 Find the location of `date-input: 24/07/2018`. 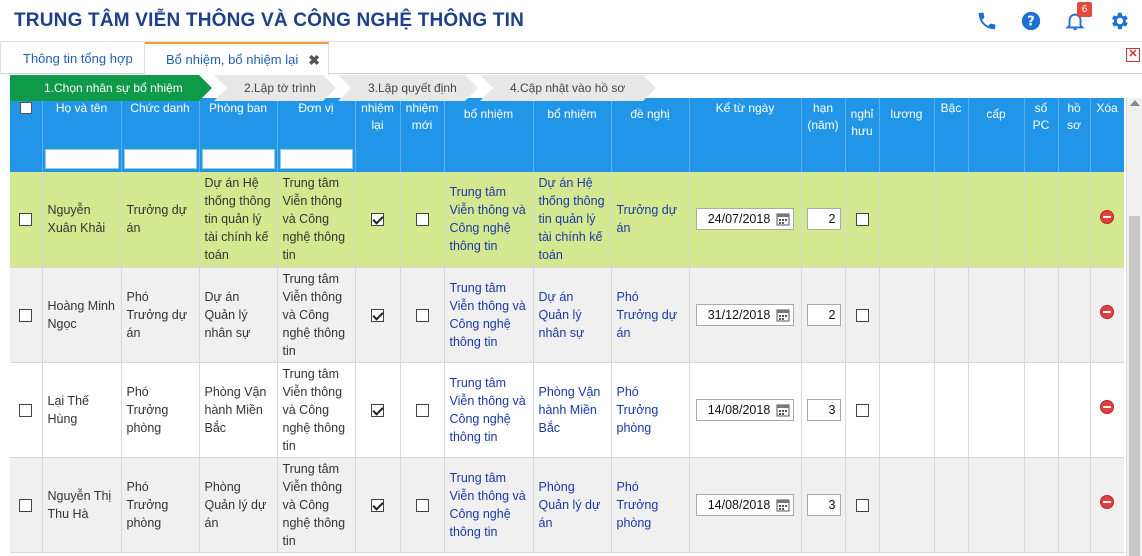

date-input: 24/07/2018 is located at coordinates (745, 219).